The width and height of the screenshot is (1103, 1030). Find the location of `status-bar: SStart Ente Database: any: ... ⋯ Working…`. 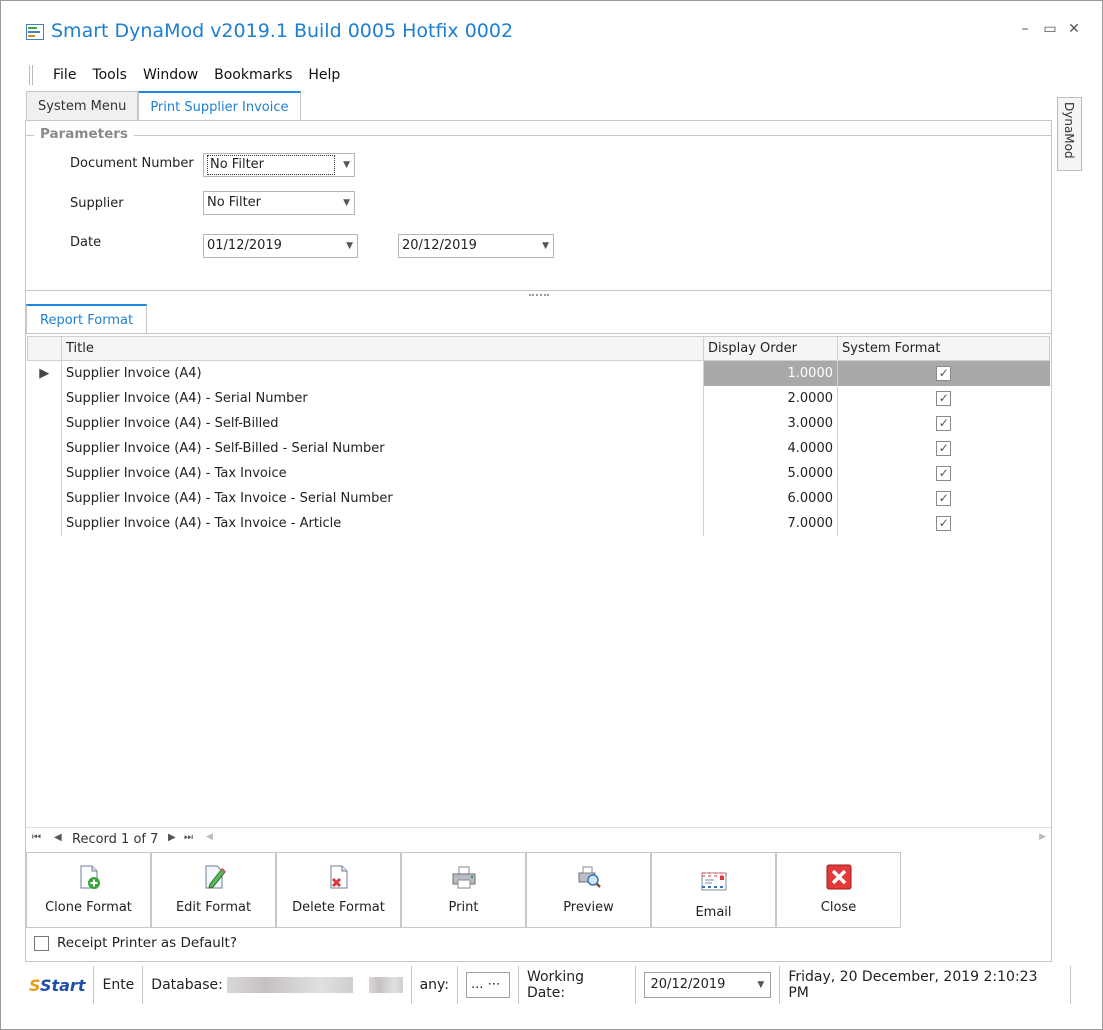

status-bar: SStart Ente Database: any: ... ⋯ Working… is located at coordinates (550, 985).